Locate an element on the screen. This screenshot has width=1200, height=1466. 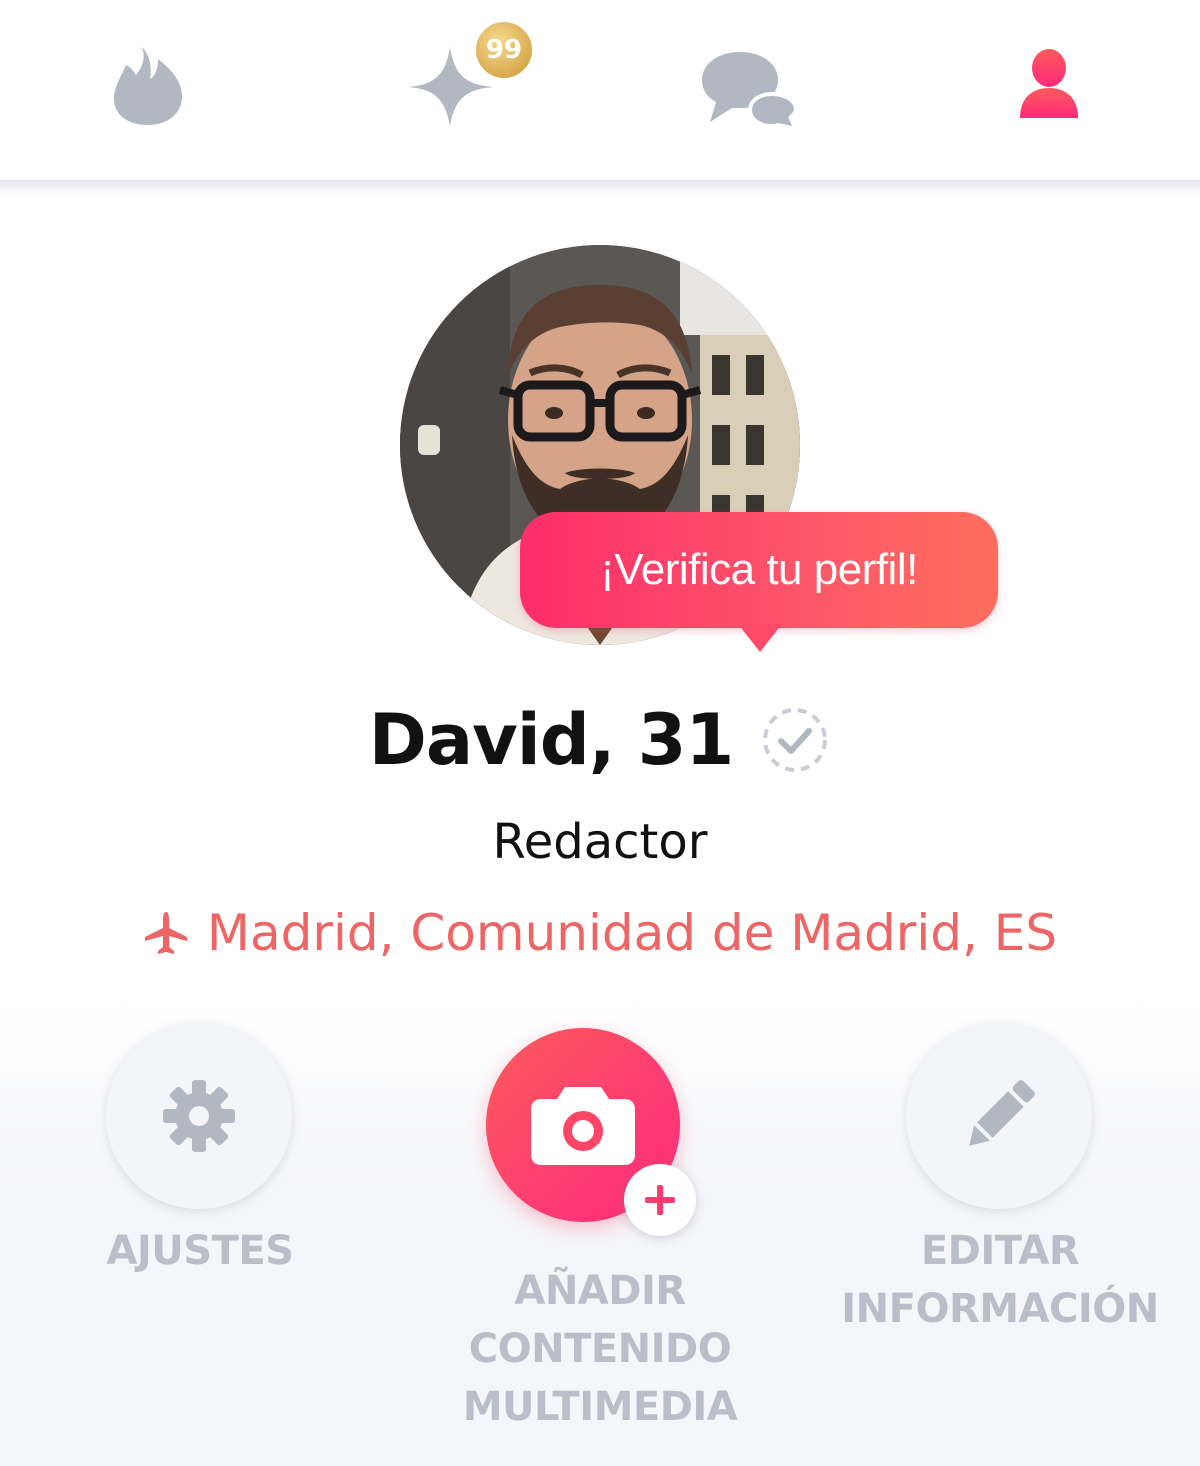
add-media-label: AÑADIR CONTENIDO MULTIMEDIA is located at coordinates (600, 1349).